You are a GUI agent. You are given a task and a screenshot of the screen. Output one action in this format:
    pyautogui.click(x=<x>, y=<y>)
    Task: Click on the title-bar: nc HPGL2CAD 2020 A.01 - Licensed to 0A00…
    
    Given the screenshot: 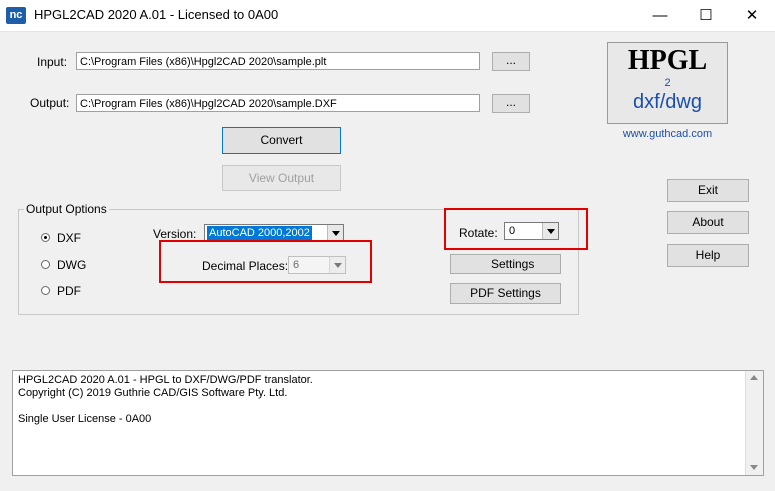 What is the action you would take?
    pyautogui.click(x=387, y=15)
    